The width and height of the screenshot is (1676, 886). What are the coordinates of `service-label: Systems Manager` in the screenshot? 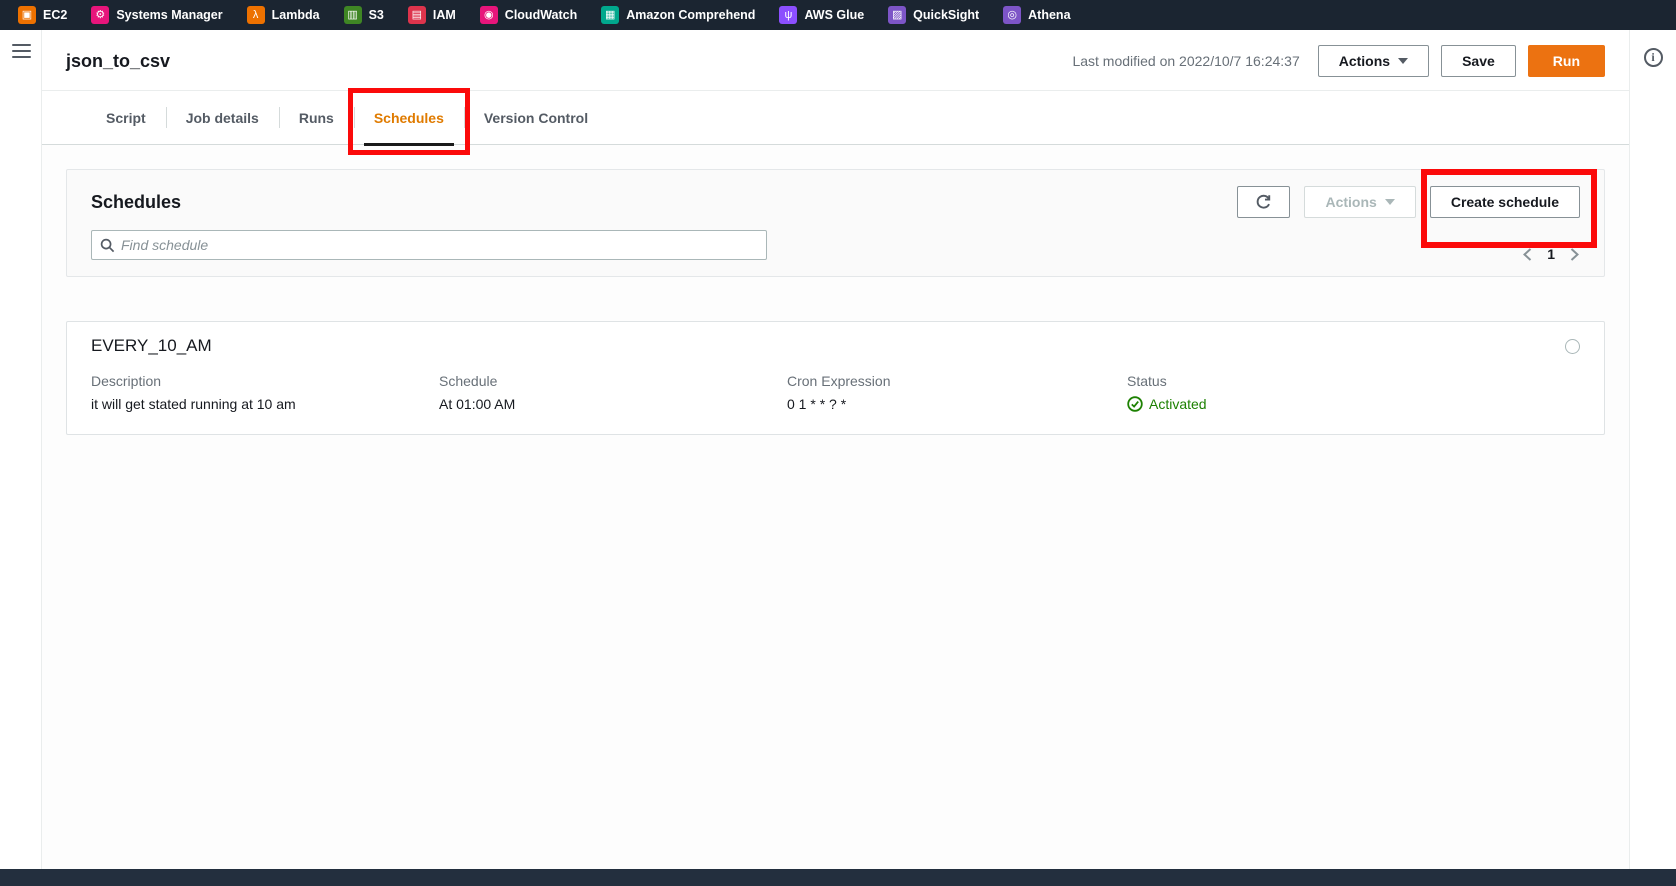 It's located at (169, 15).